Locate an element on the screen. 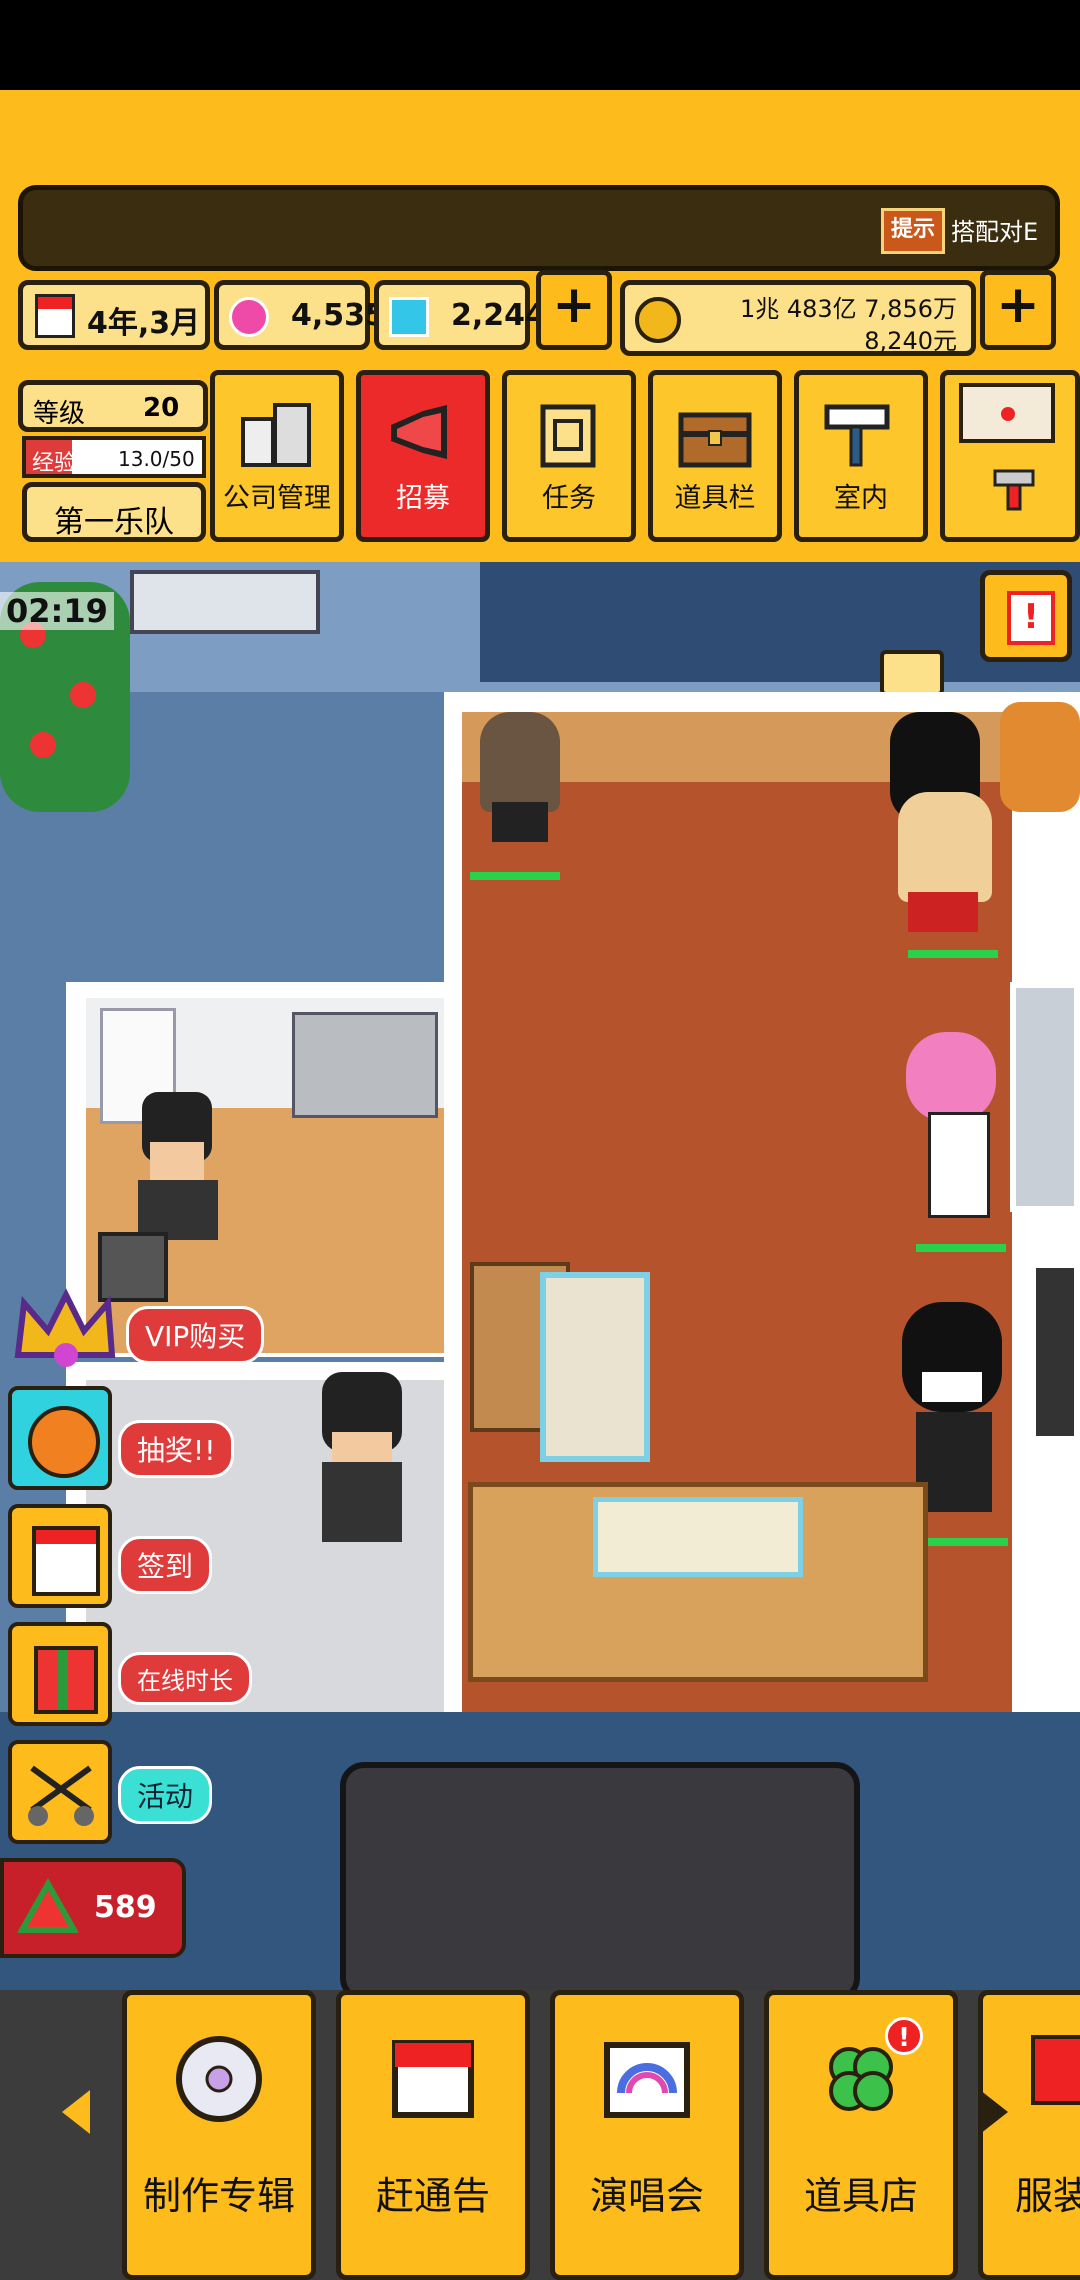 The image size is (1080, 2280). piano-bubble-icon is located at coordinates (912, 673).